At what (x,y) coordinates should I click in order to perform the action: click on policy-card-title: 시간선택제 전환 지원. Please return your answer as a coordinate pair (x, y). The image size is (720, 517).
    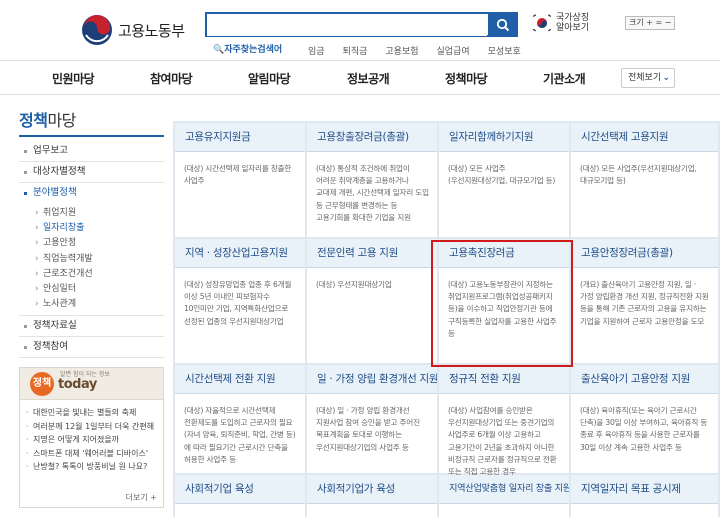
    Looking at the image, I should click on (240, 379).